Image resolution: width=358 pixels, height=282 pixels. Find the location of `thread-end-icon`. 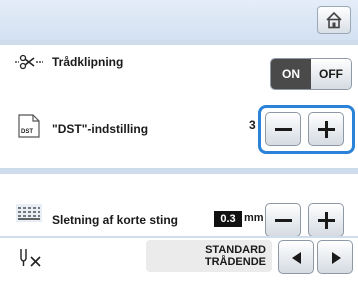

thread-end-icon is located at coordinates (31, 259).